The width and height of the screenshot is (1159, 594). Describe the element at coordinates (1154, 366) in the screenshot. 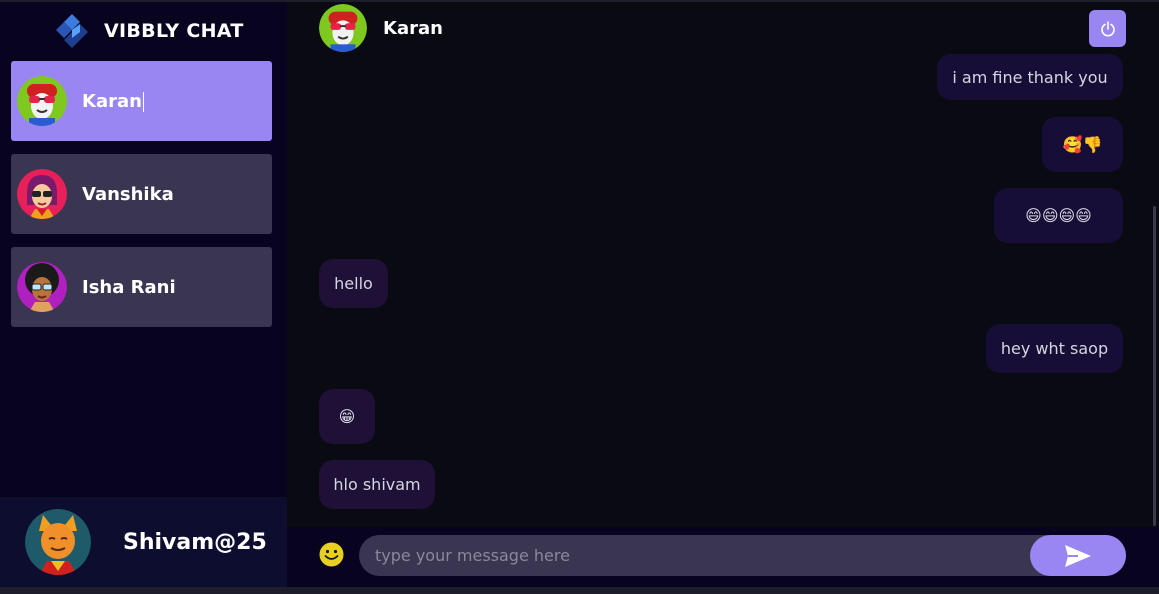

I see `message-scrollbar` at that location.